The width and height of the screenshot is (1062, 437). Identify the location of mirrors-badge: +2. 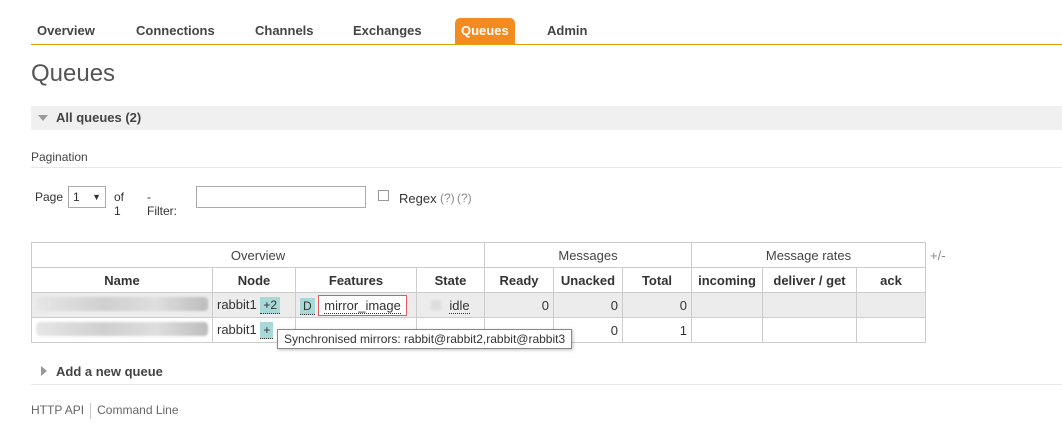
(270, 305).